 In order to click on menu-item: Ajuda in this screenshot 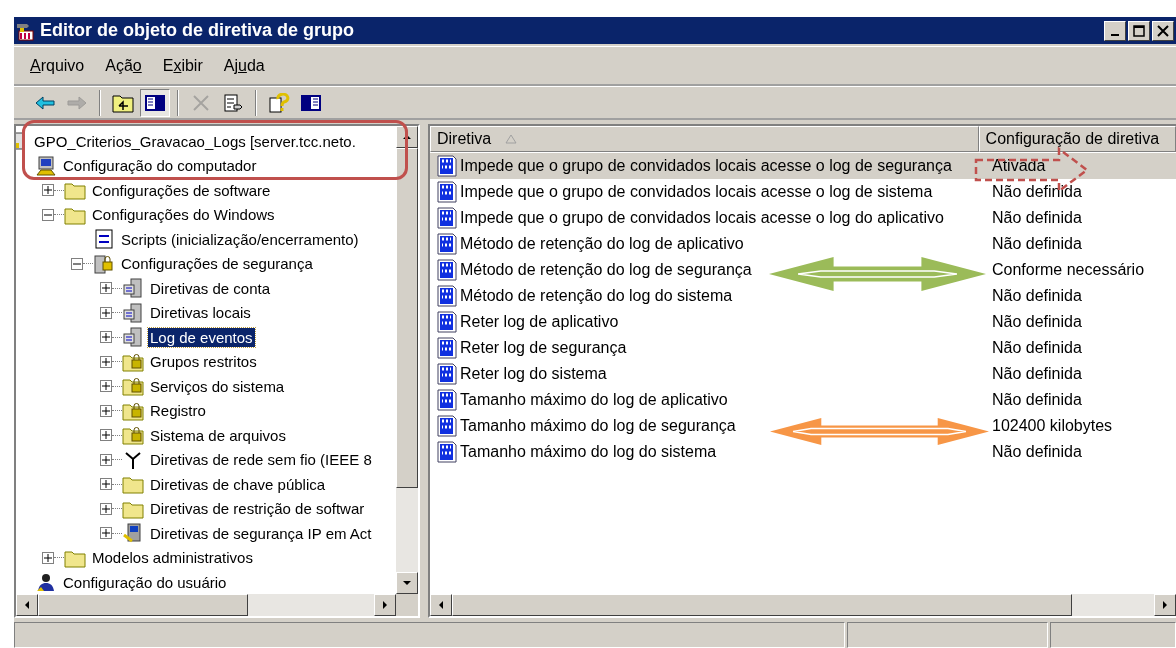, I will do `click(244, 65)`.